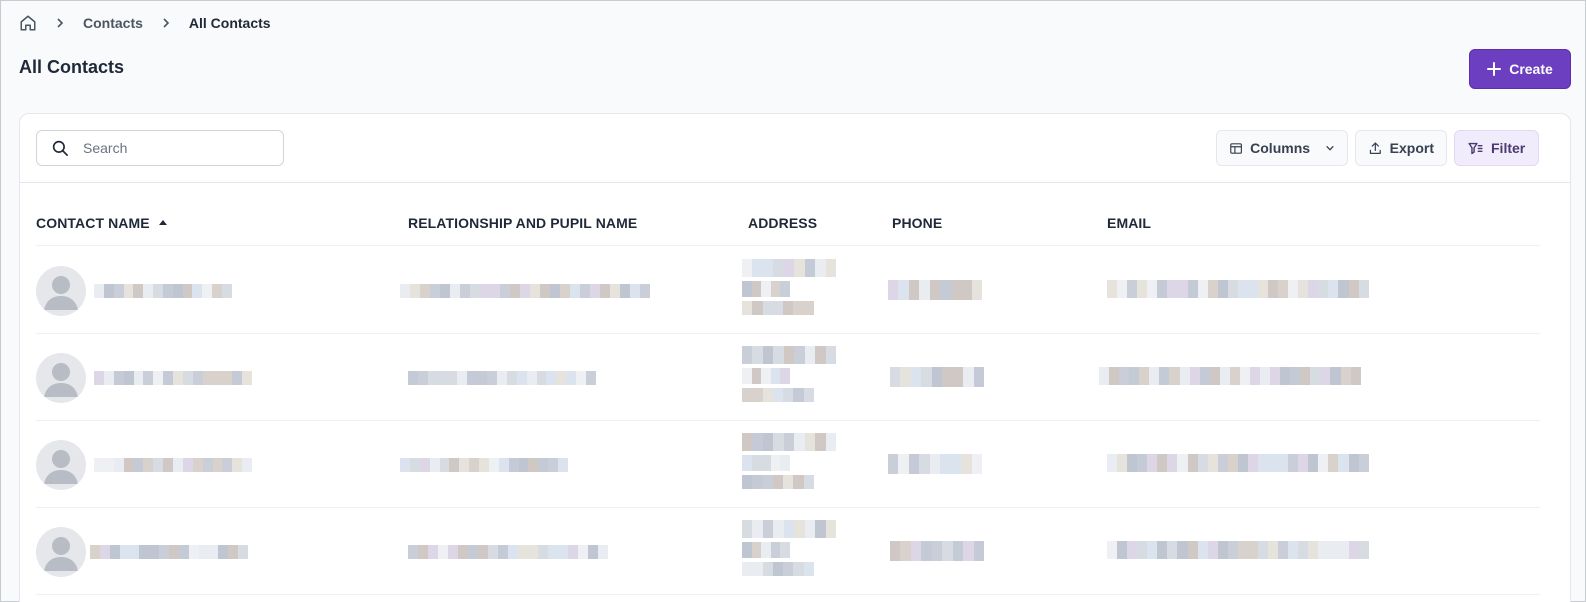 The width and height of the screenshot is (1586, 602). I want to click on column-header-email: EMAIL, so click(1129, 223).